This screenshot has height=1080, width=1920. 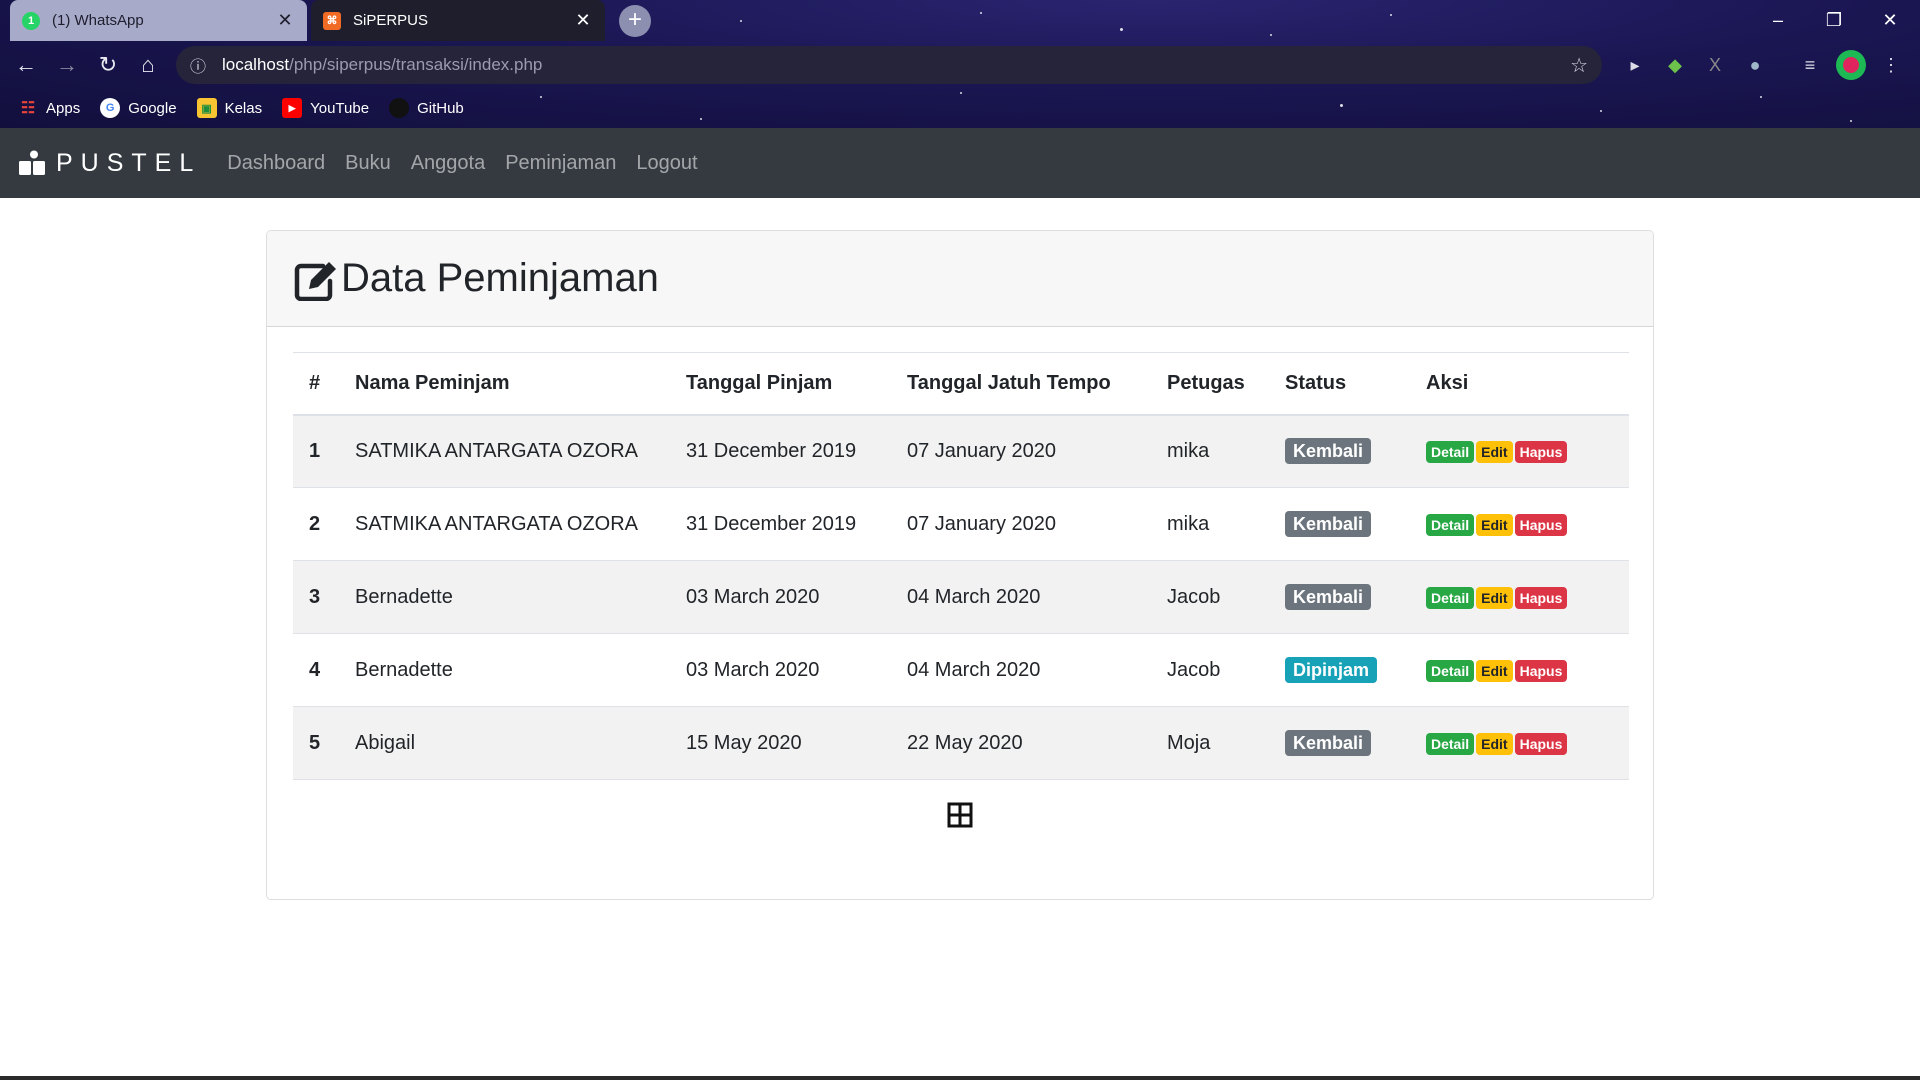 I want to click on color-extension-icon: ◆, so click(x=1675, y=65).